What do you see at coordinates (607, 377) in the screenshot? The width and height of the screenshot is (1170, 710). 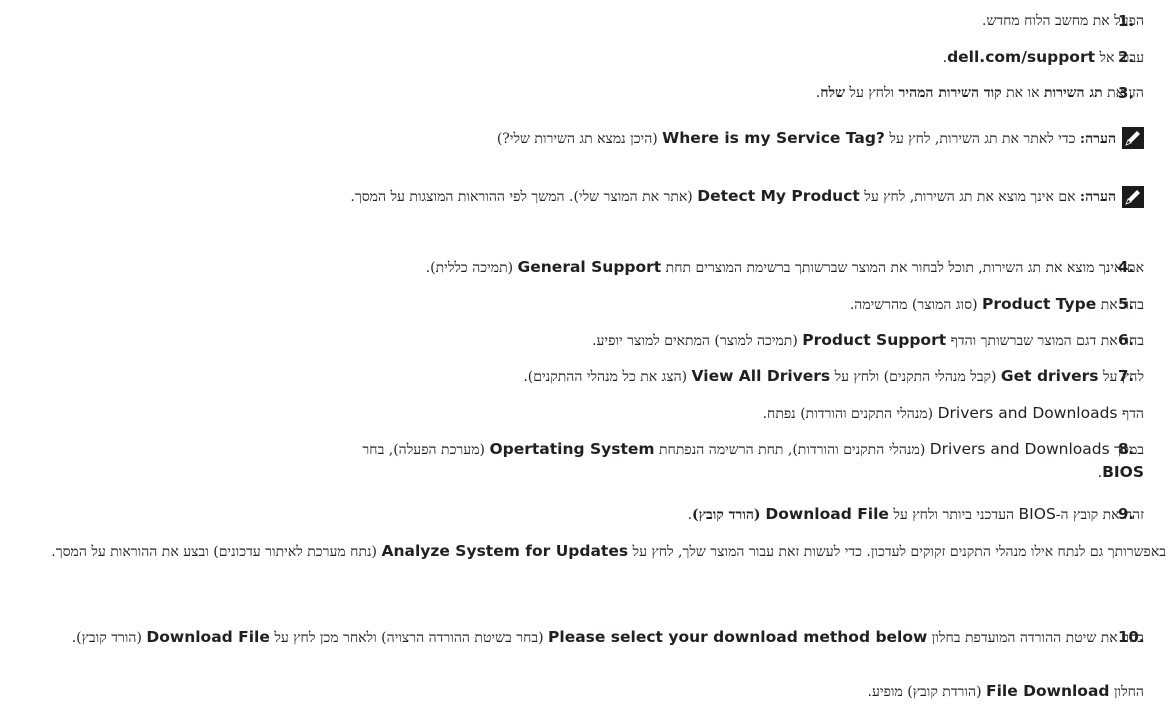 I see `step-text: (הצג את כל מנהלי ההתקנים).` at bounding box center [607, 377].